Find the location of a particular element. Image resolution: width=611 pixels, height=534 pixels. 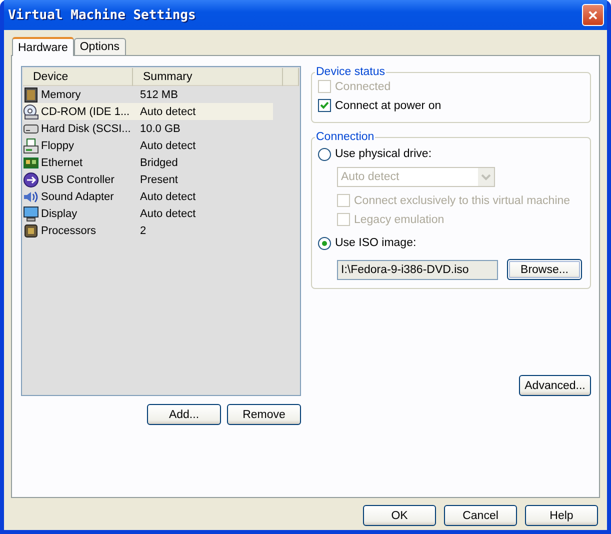

device-row: USB Controller Present is located at coordinates (148, 179).